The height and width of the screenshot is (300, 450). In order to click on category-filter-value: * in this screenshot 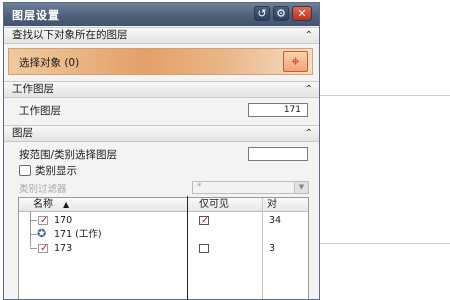, I will do `click(199, 187)`.